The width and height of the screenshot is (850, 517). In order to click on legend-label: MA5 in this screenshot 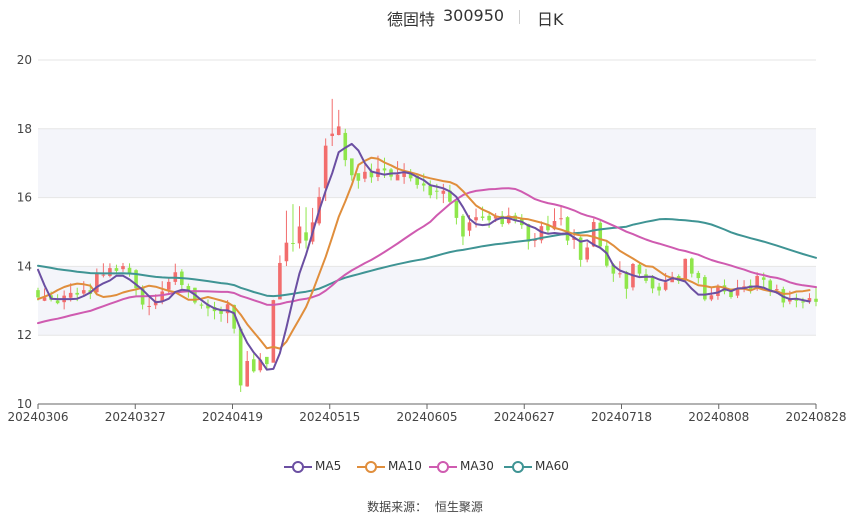, I will do `click(328, 466)`.